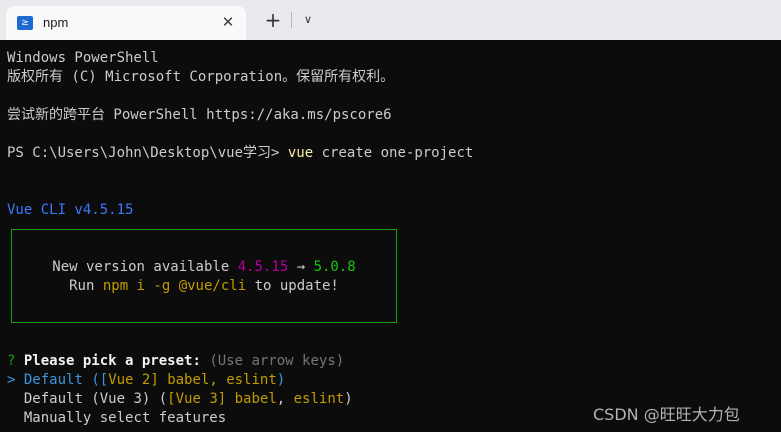  I want to click on run-text: Run, so click(86, 286).